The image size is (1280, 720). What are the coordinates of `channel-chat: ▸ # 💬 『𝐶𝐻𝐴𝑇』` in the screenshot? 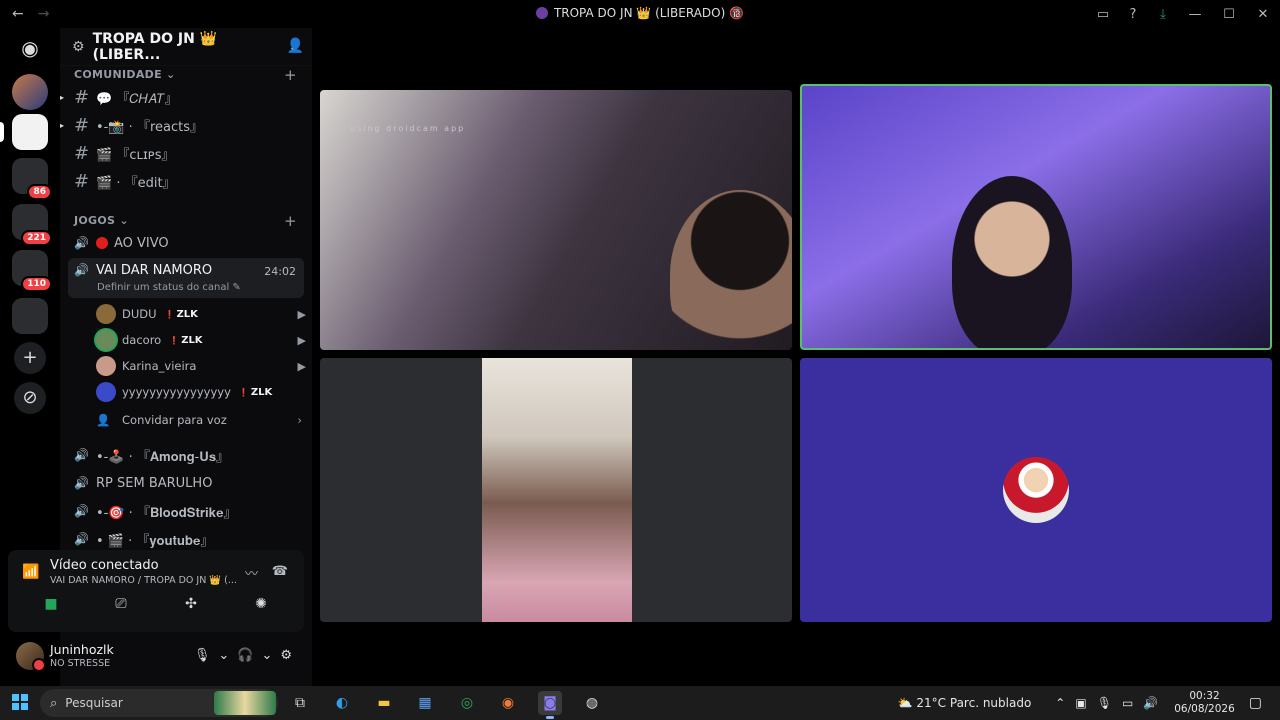 It's located at (182, 97).